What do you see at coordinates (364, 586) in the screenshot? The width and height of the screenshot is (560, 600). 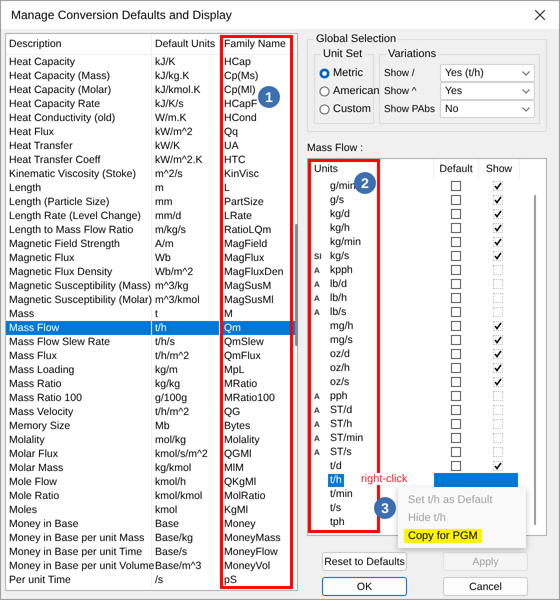 I see `dialog-button: OK` at bounding box center [364, 586].